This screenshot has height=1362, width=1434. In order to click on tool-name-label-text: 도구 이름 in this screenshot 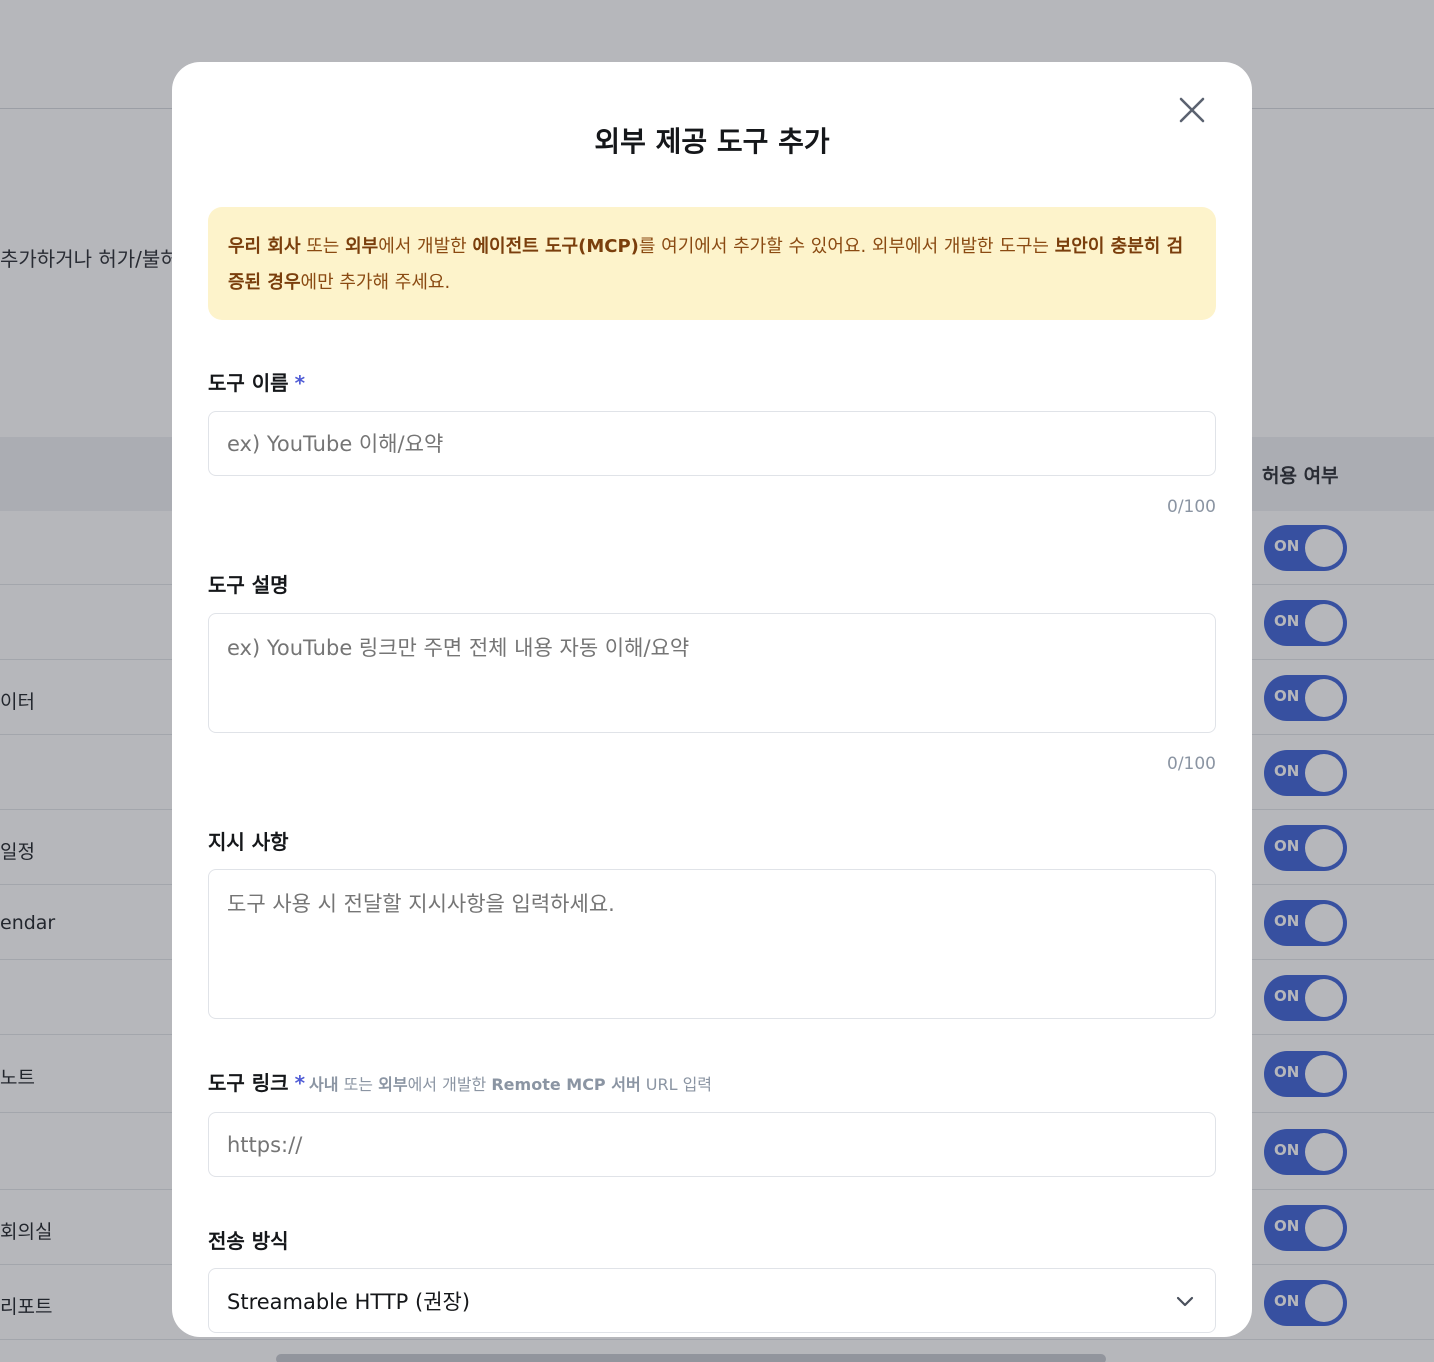, I will do `click(248, 383)`.